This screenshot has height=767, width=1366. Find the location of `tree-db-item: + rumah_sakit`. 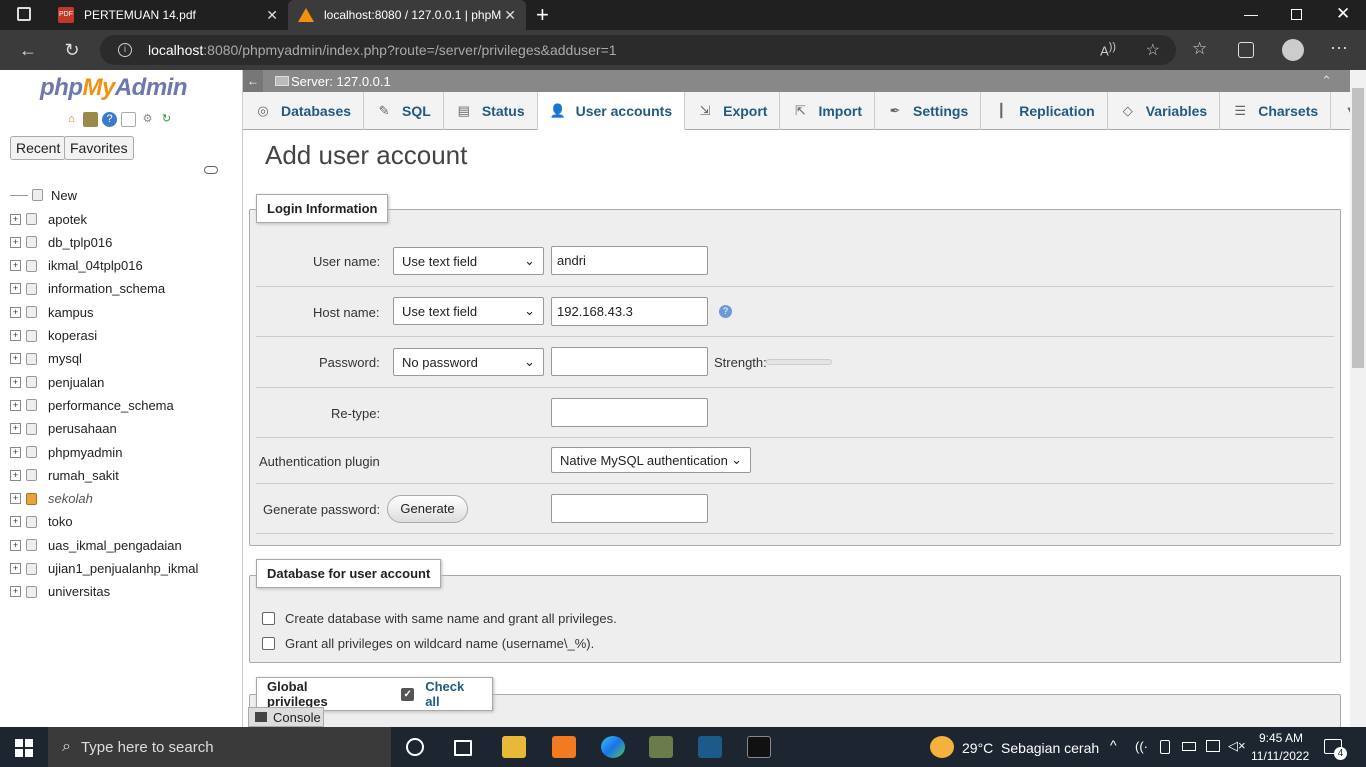

tree-db-item: + rumah_sakit is located at coordinates (64, 475).